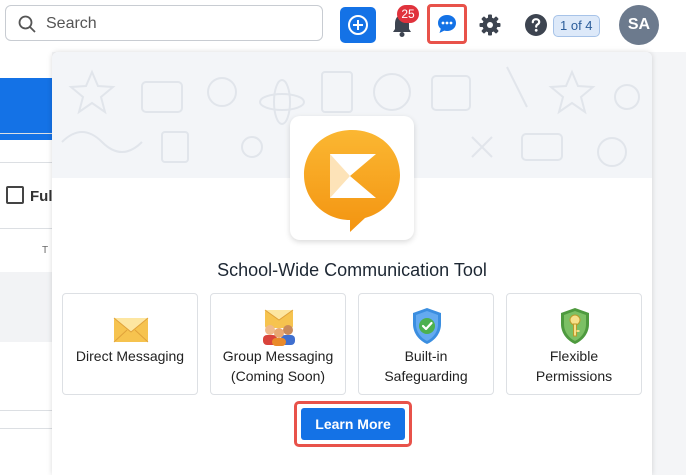 The height and width of the screenshot is (475, 686). What do you see at coordinates (45, 250) in the screenshot?
I see `background-column-label: T` at bounding box center [45, 250].